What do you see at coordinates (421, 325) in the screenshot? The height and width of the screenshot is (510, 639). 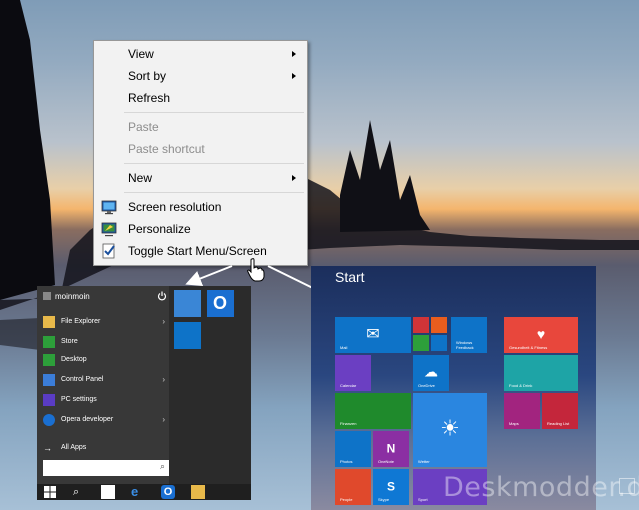 I see `tile-video` at bounding box center [421, 325].